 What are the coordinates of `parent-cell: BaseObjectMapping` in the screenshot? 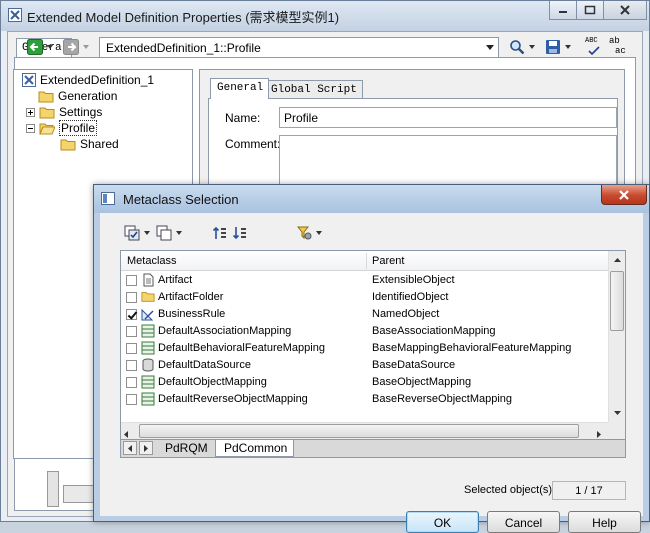 It's located at (422, 382).